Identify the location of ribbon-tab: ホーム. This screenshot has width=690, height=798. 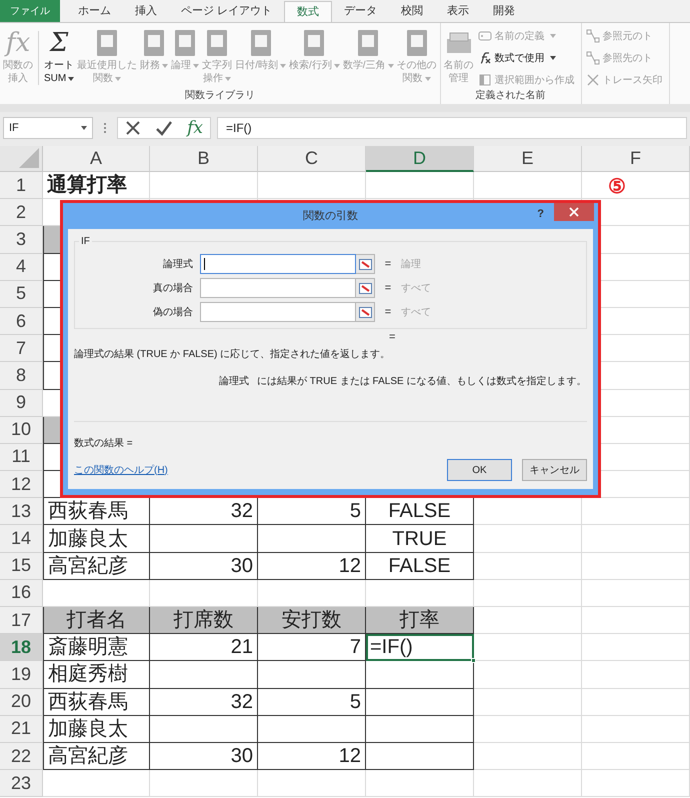
(94, 11).